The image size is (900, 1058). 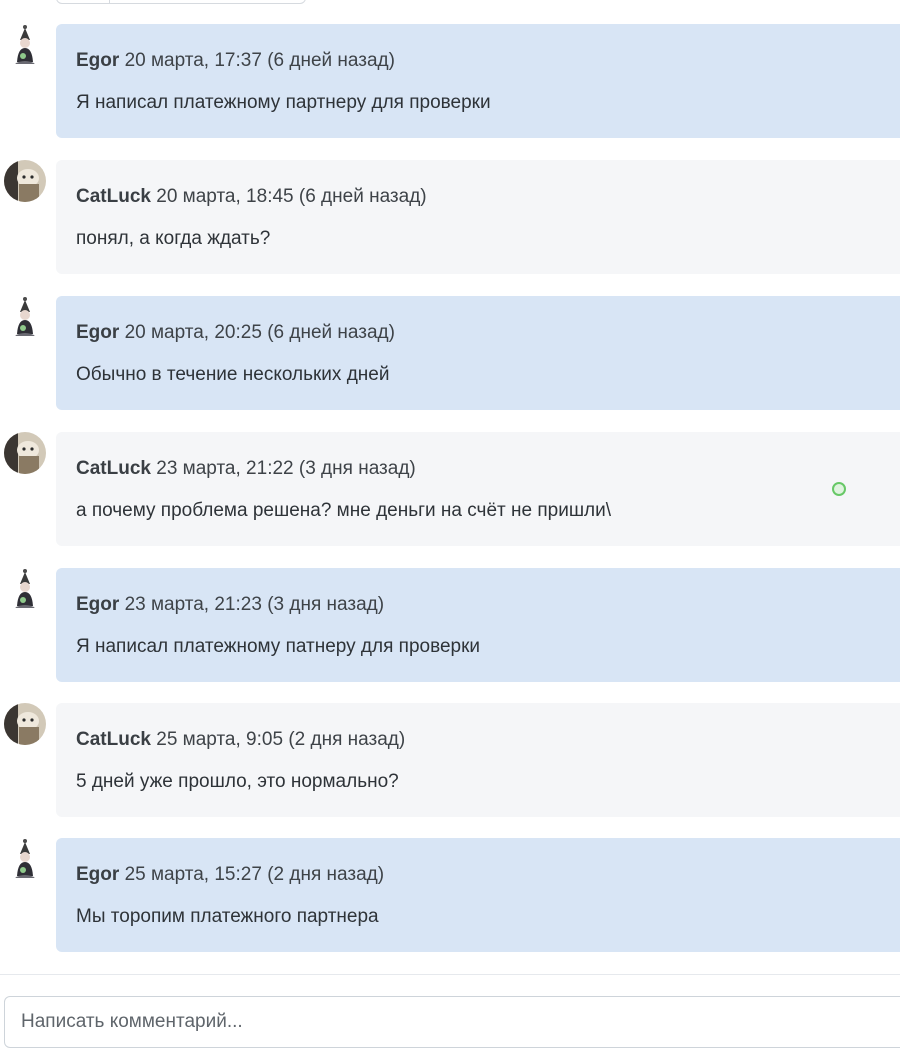 I want to click on comment-timestamp: 23 марта, 21:23 (3 дня назад), so click(x=254, y=604).